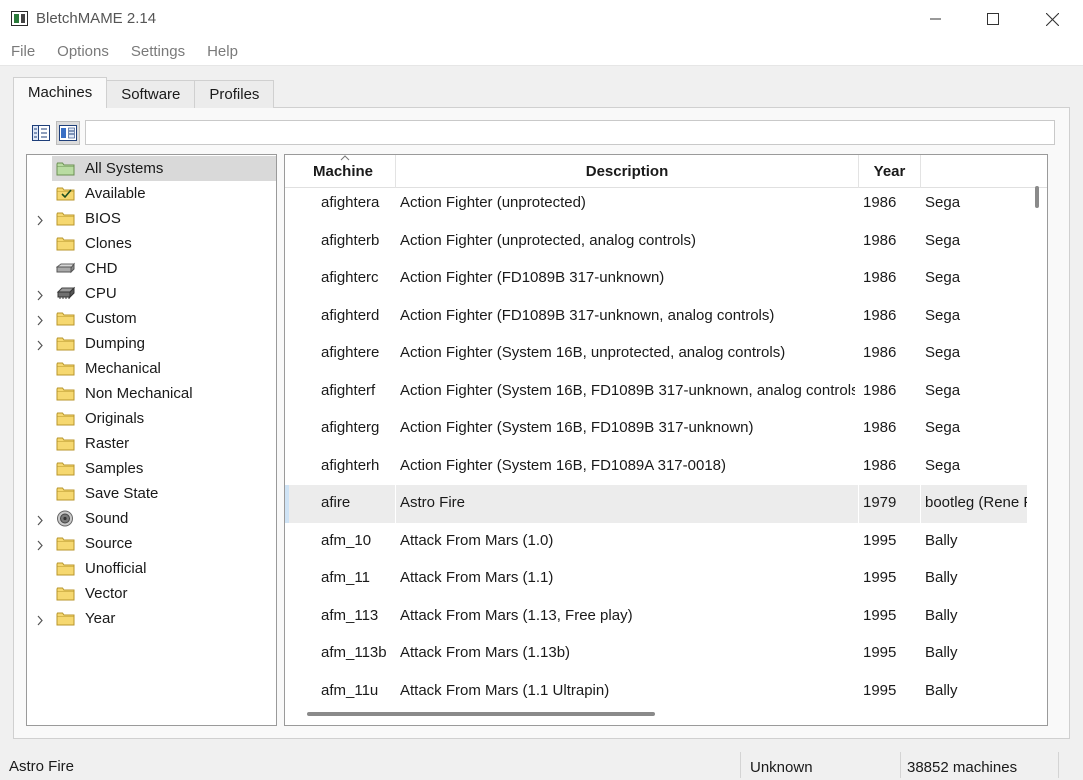 This screenshot has width=1083, height=780. What do you see at coordinates (156, 318) in the screenshot?
I see `tree-item-custom: Custom` at bounding box center [156, 318].